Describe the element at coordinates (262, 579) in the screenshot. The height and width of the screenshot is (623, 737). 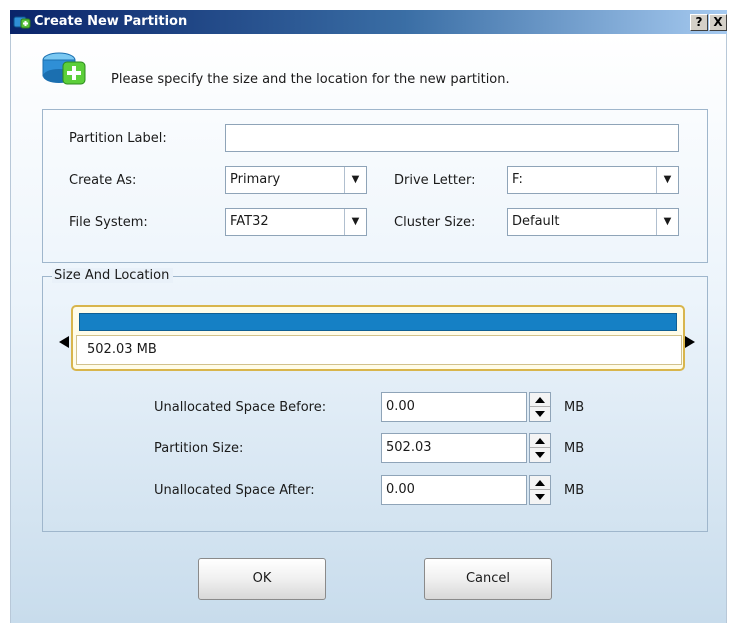
I see `ok-button: OK` at that location.